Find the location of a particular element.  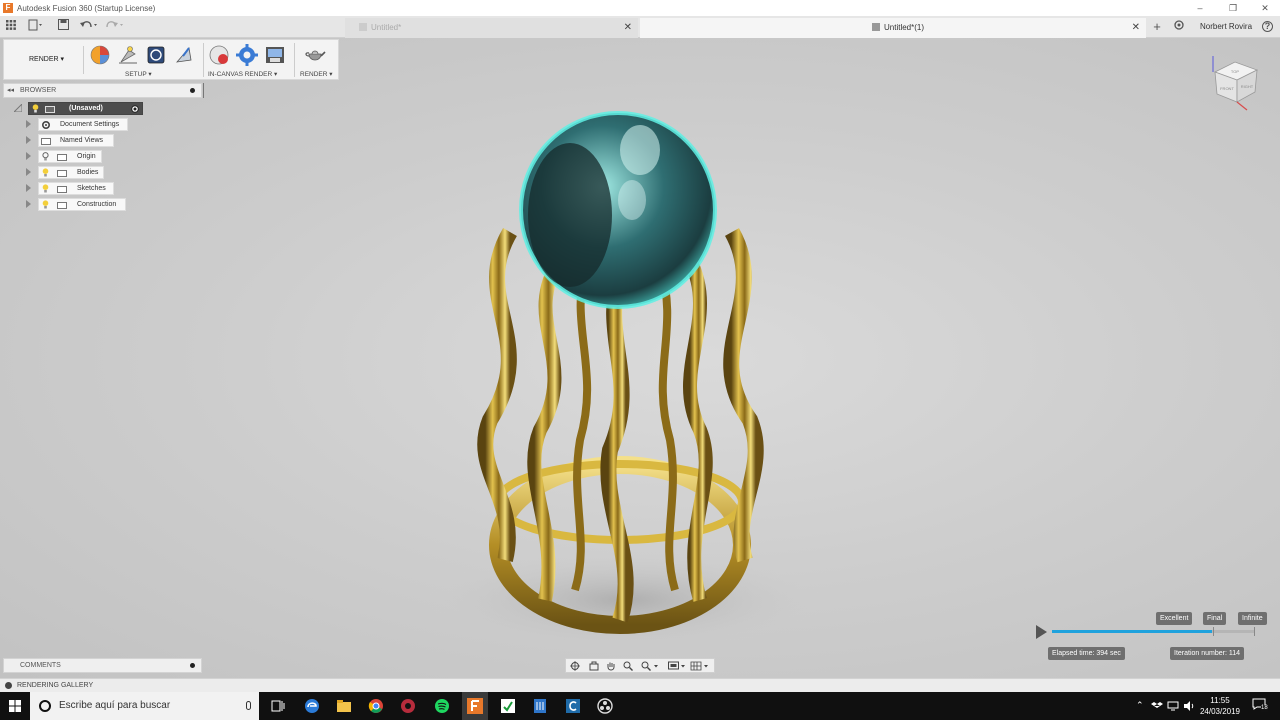

texture-map-icon is located at coordinates (156, 55).